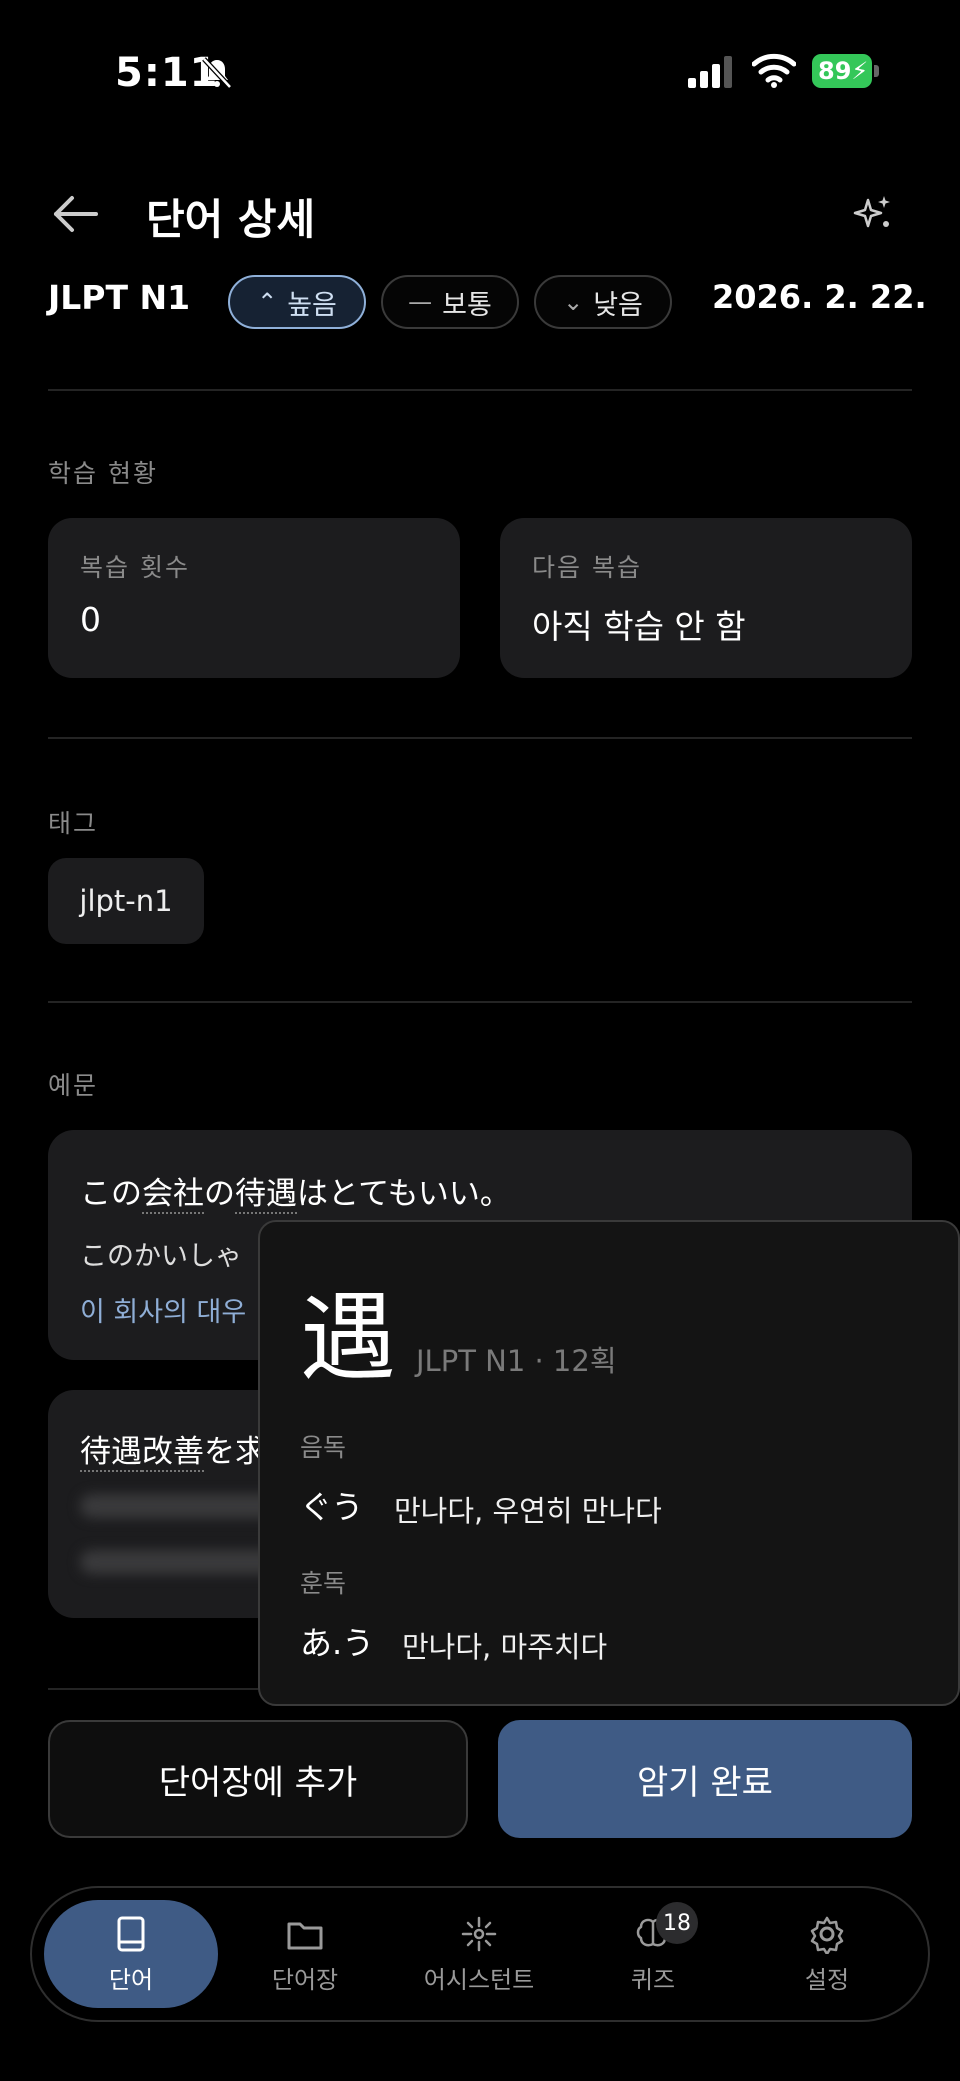 The width and height of the screenshot is (960, 2081). Describe the element at coordinates (479, 1979) in the screenshot. I see `nav-label: 어시스턴트` at that location.